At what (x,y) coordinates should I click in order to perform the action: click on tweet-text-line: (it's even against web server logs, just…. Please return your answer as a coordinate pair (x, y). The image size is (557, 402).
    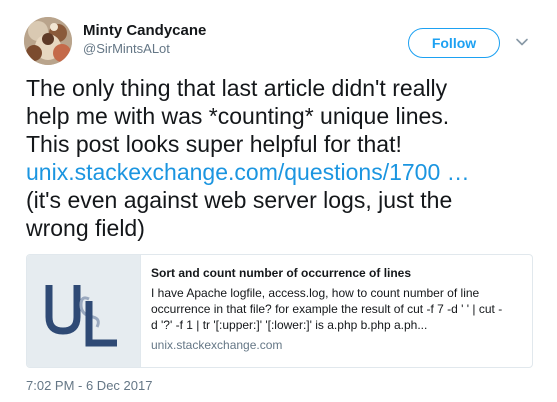
    Looking at the image, I should click on (239, 200).